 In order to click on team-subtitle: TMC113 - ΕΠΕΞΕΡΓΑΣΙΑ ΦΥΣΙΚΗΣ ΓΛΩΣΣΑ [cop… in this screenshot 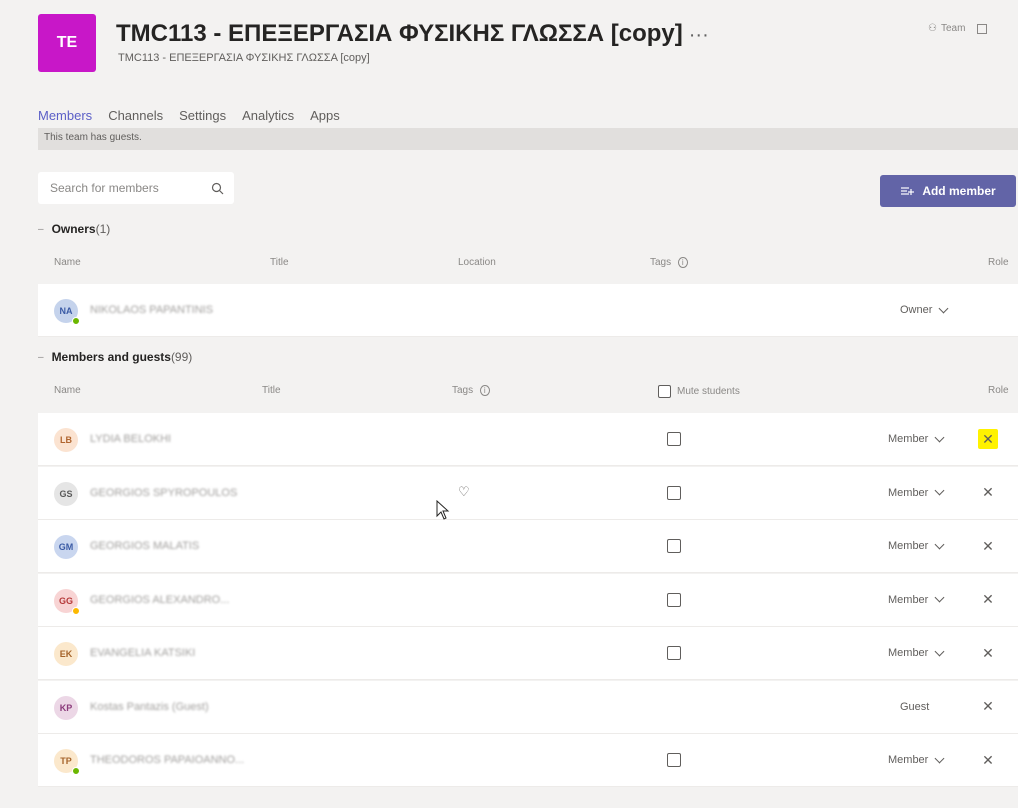, I will do `click(244, 58)`.